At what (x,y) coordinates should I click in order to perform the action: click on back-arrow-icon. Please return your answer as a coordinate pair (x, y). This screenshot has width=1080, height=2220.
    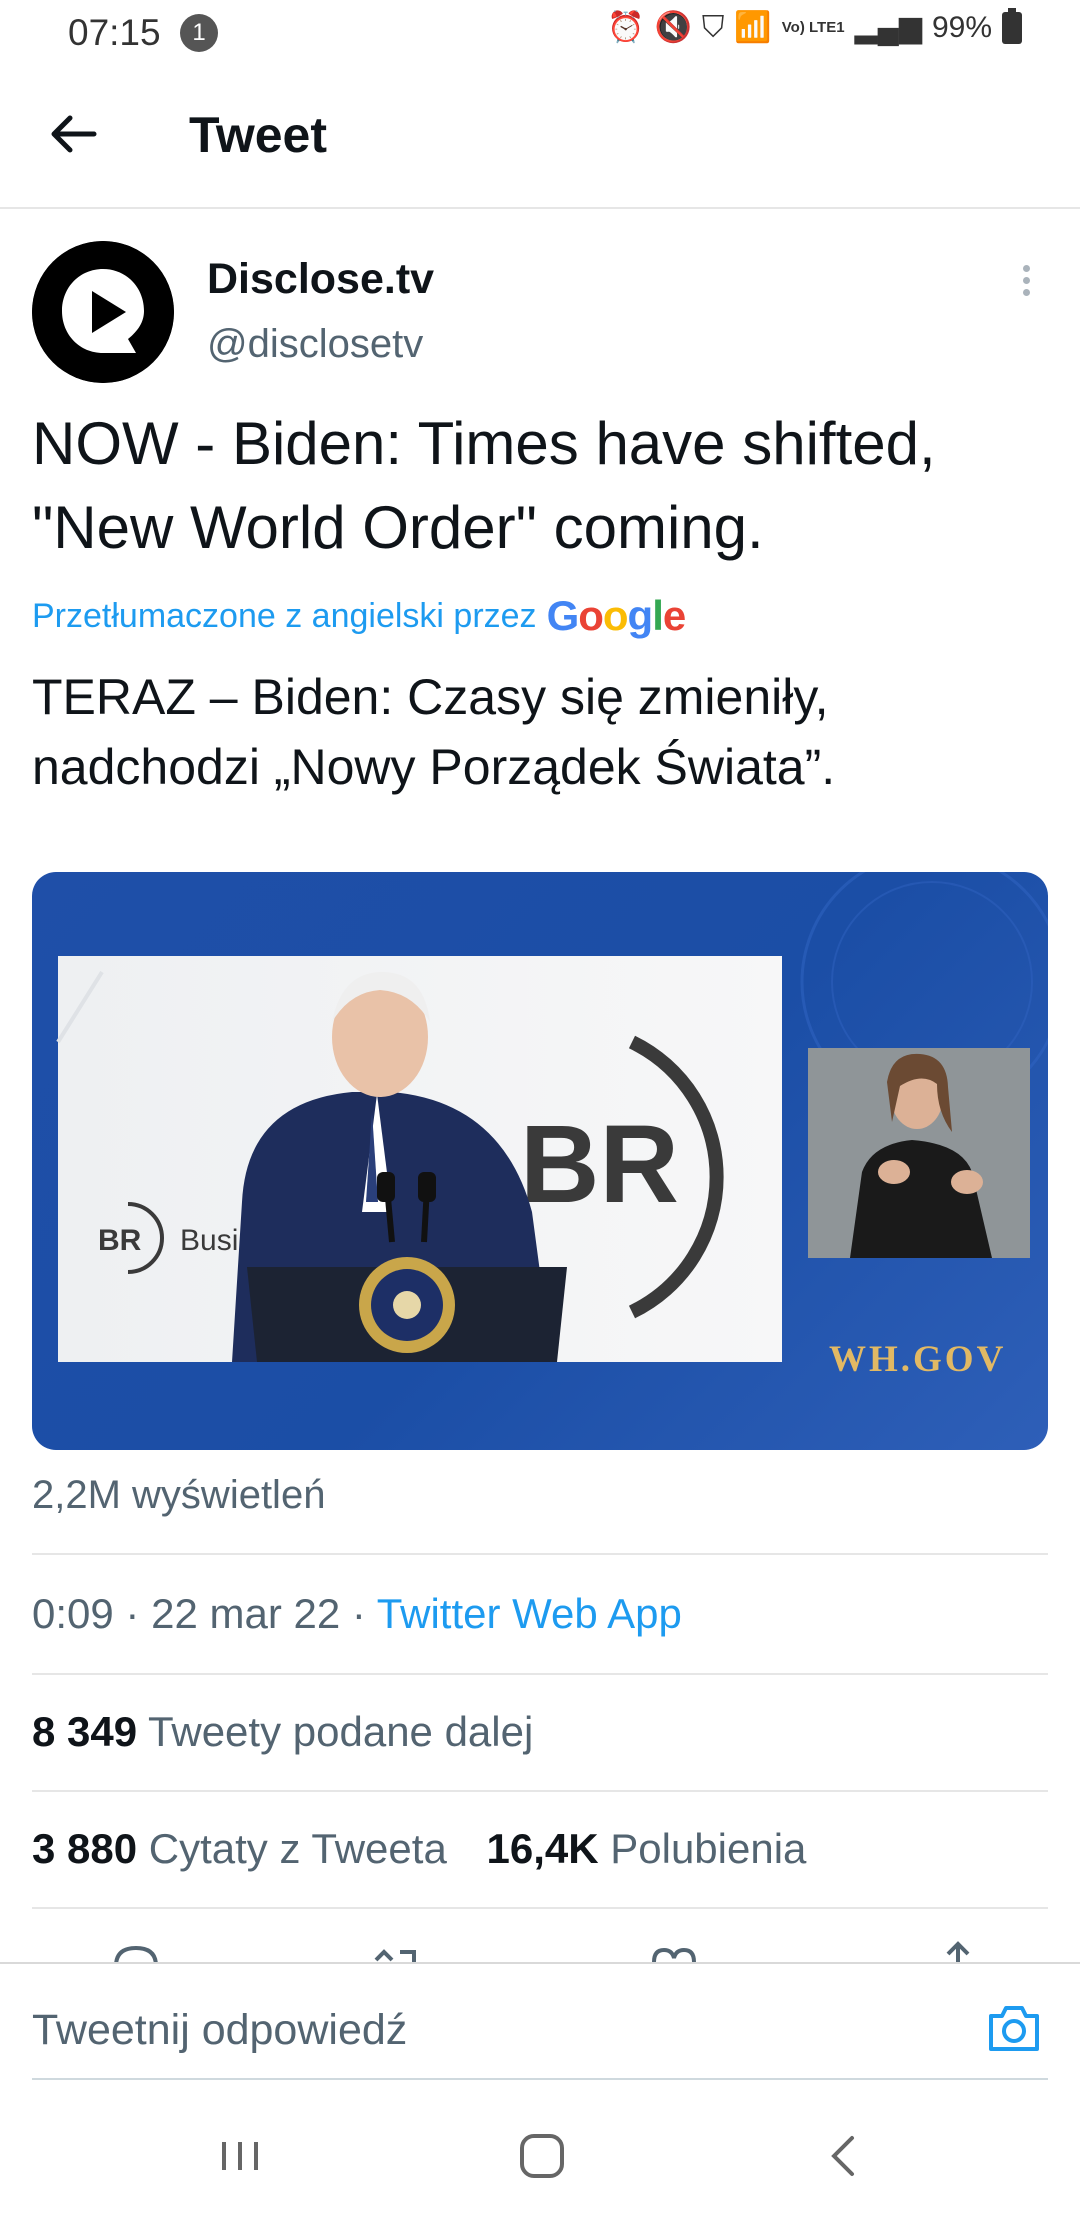
    Looking at the image, I should click on (74, 134).